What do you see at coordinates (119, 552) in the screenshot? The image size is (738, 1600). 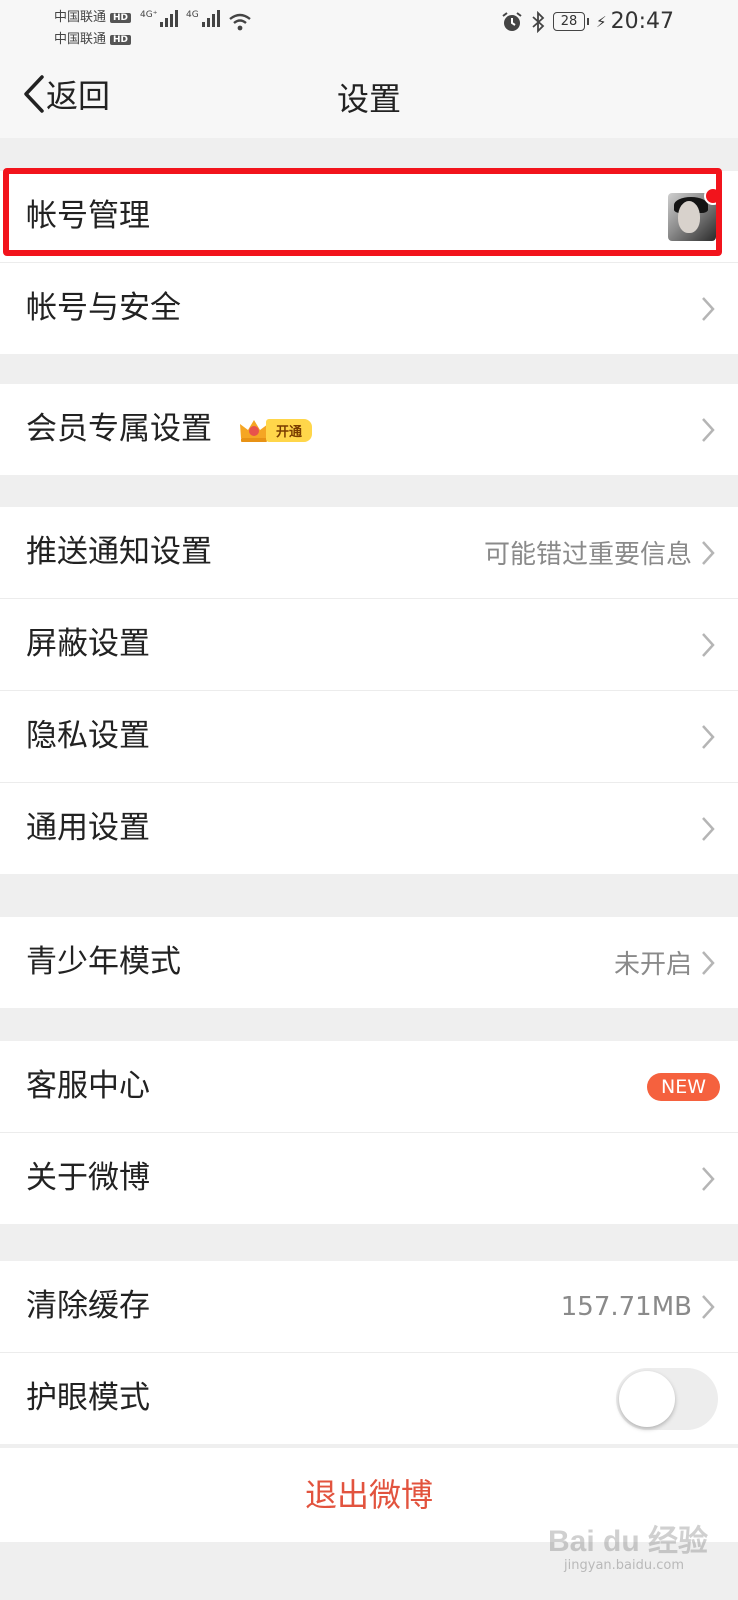 I see `push-settings-label: 推送通知设置` at bounding box center [119, 552].